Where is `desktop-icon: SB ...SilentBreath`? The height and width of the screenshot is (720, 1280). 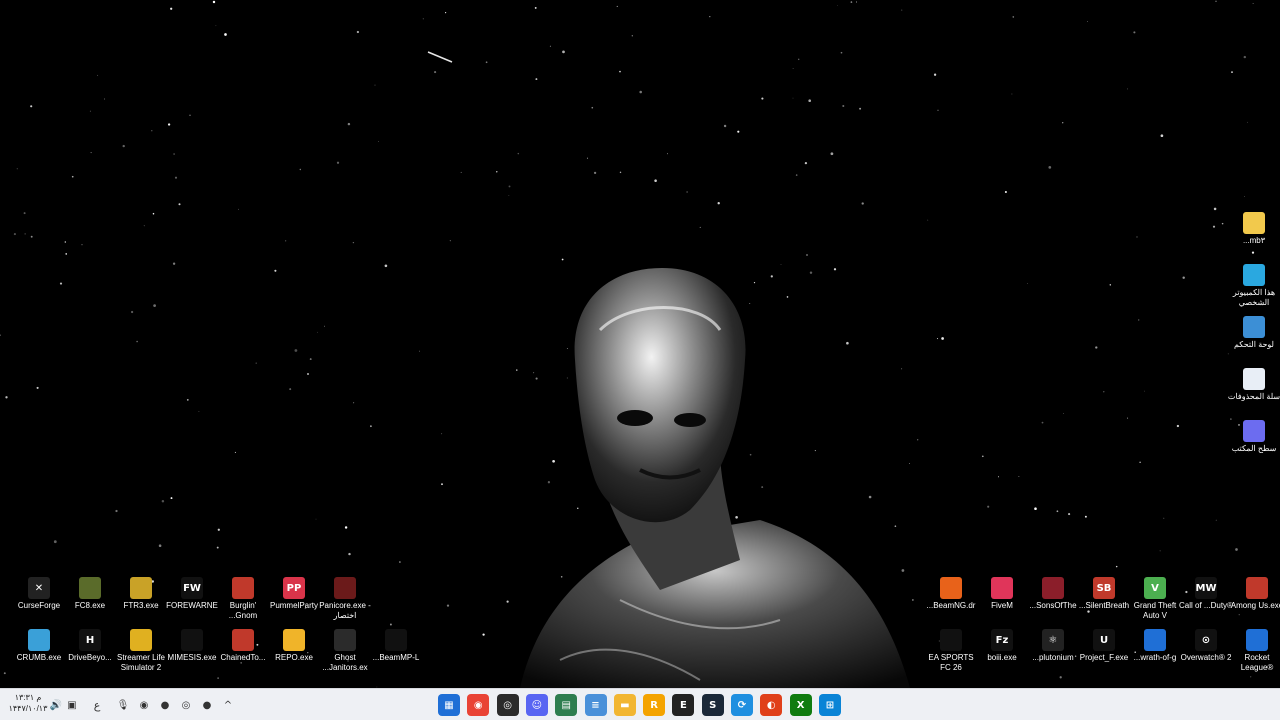 desktop-icon: SB ...SilentBreath is located at coordinates (1104, 594).